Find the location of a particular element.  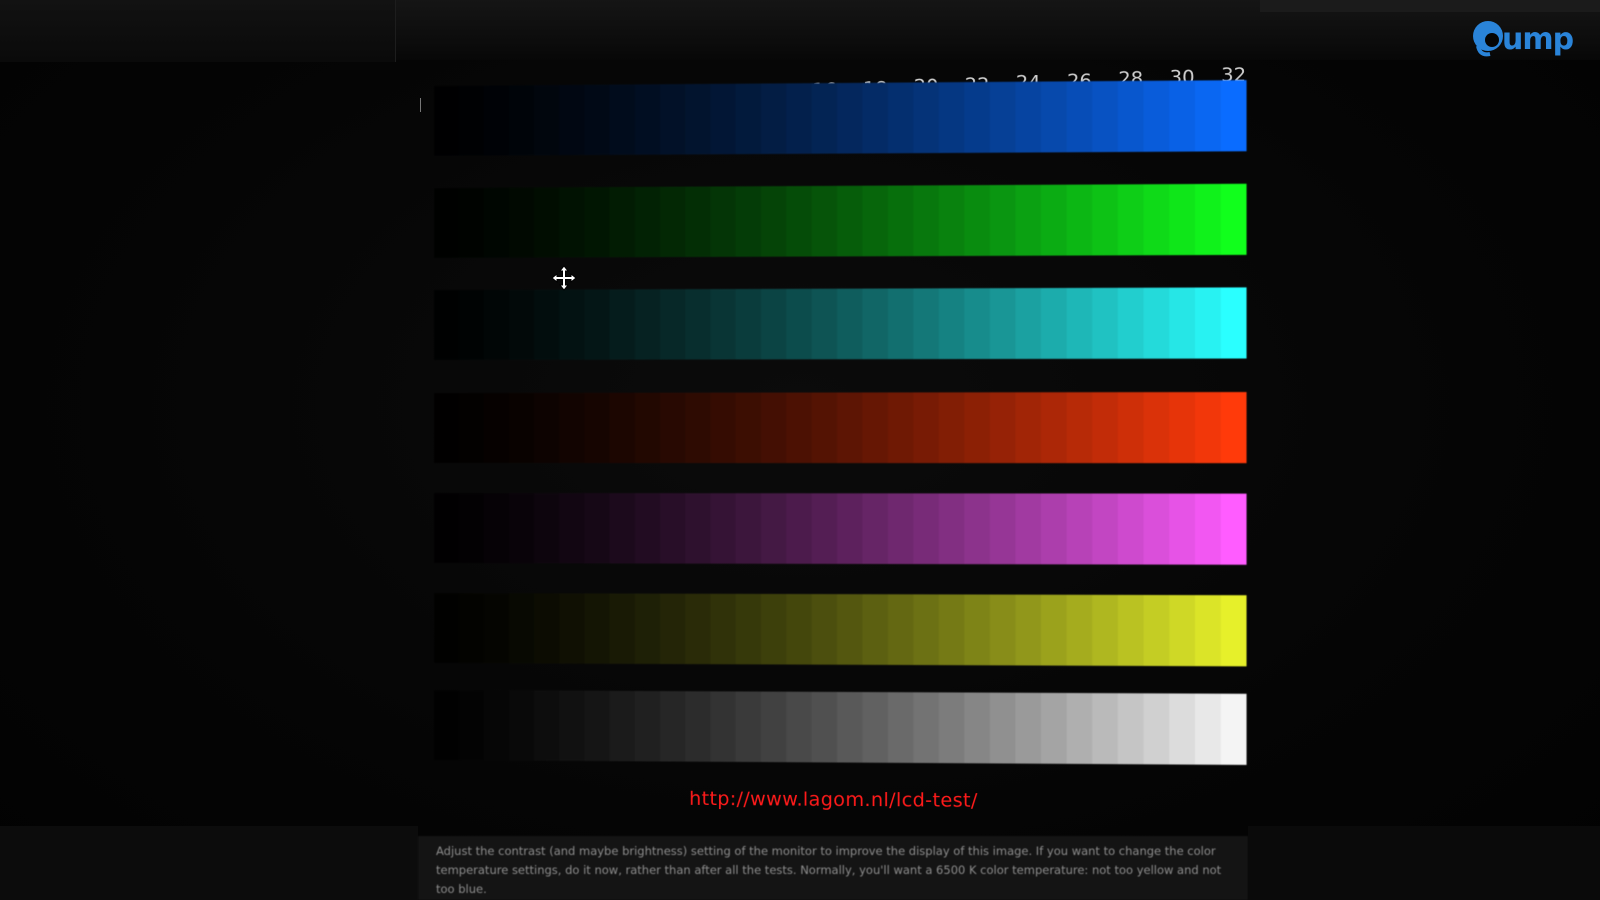

top-right-panel is located at coordinates (1430, 6).